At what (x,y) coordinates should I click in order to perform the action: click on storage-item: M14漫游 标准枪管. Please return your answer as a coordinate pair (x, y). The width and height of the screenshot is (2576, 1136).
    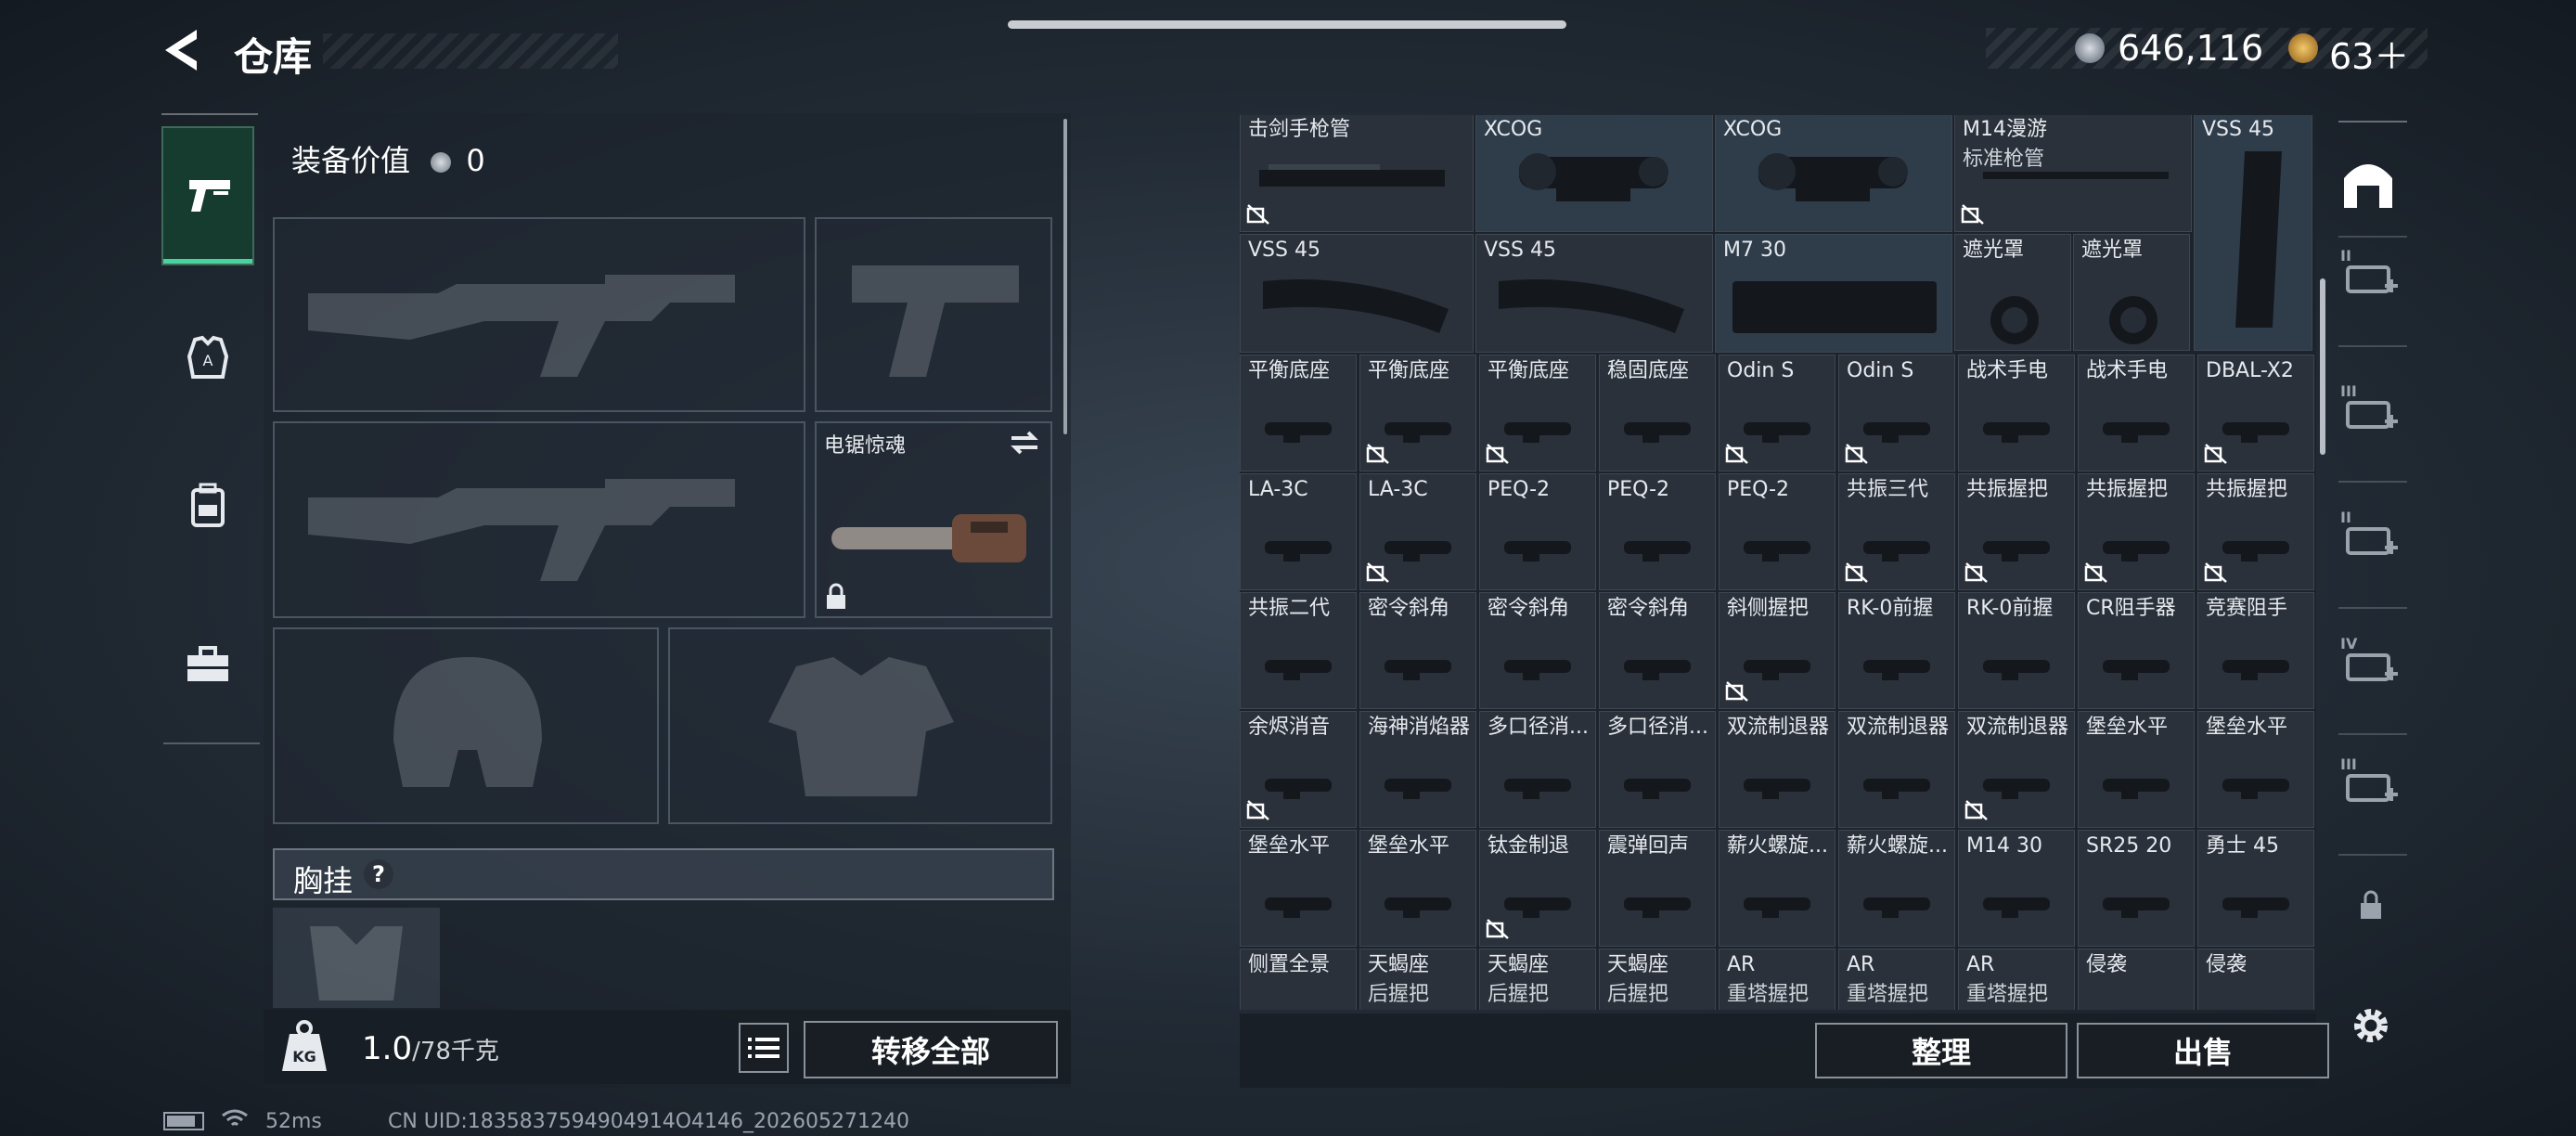
    Looking at the image, I should click on (2073, 173).